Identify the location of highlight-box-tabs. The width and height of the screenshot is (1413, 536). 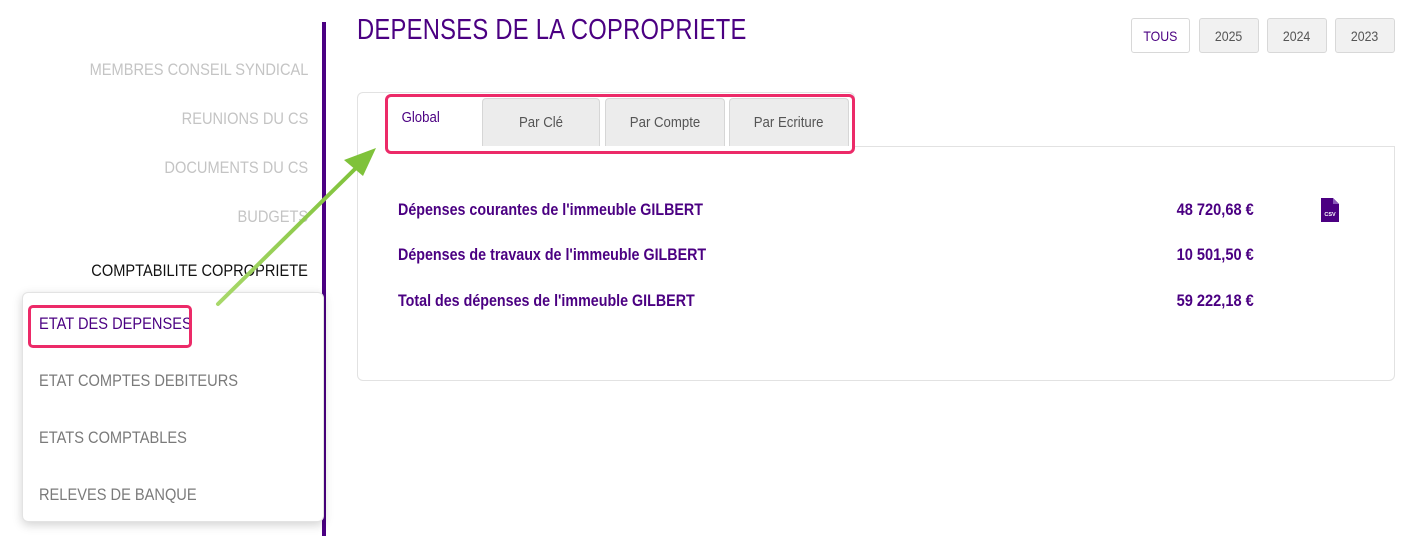
(620, 124).